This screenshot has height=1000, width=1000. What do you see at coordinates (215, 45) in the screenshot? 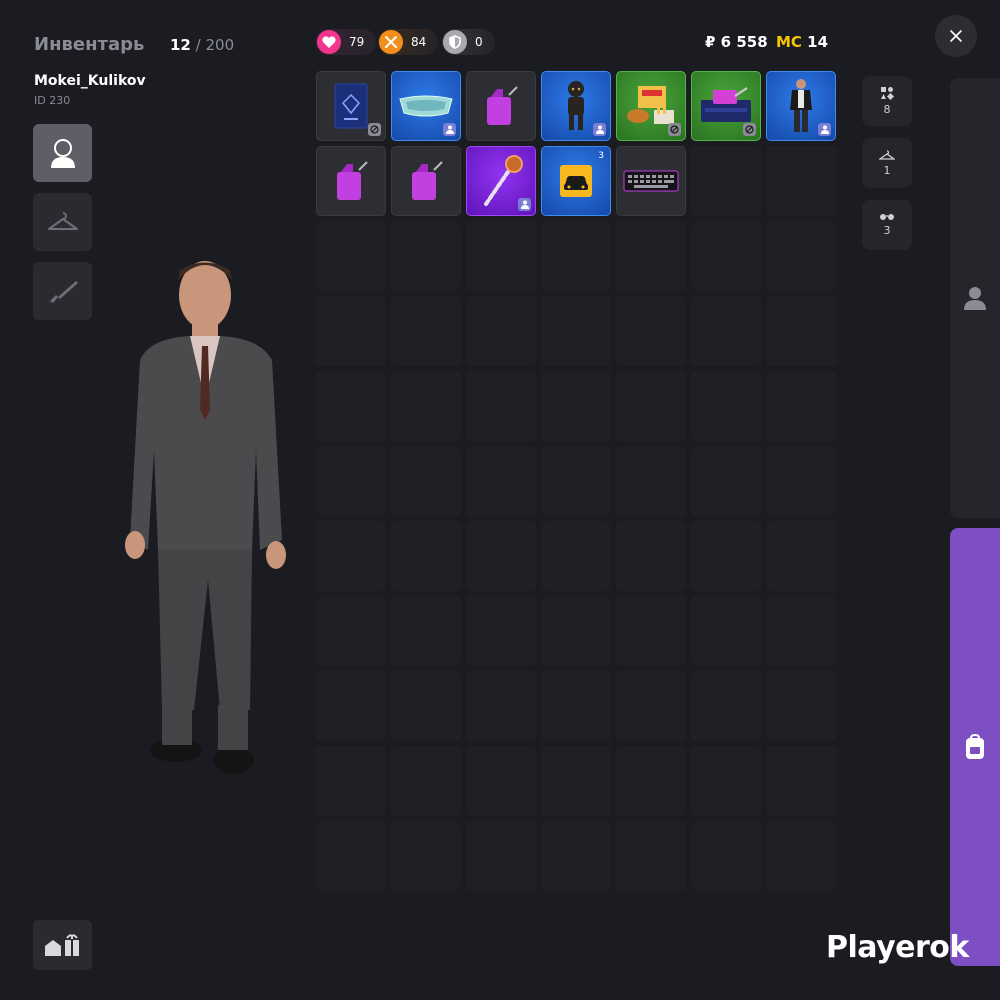
I see `slots-total: / 200` at bounding box center [215, 45].